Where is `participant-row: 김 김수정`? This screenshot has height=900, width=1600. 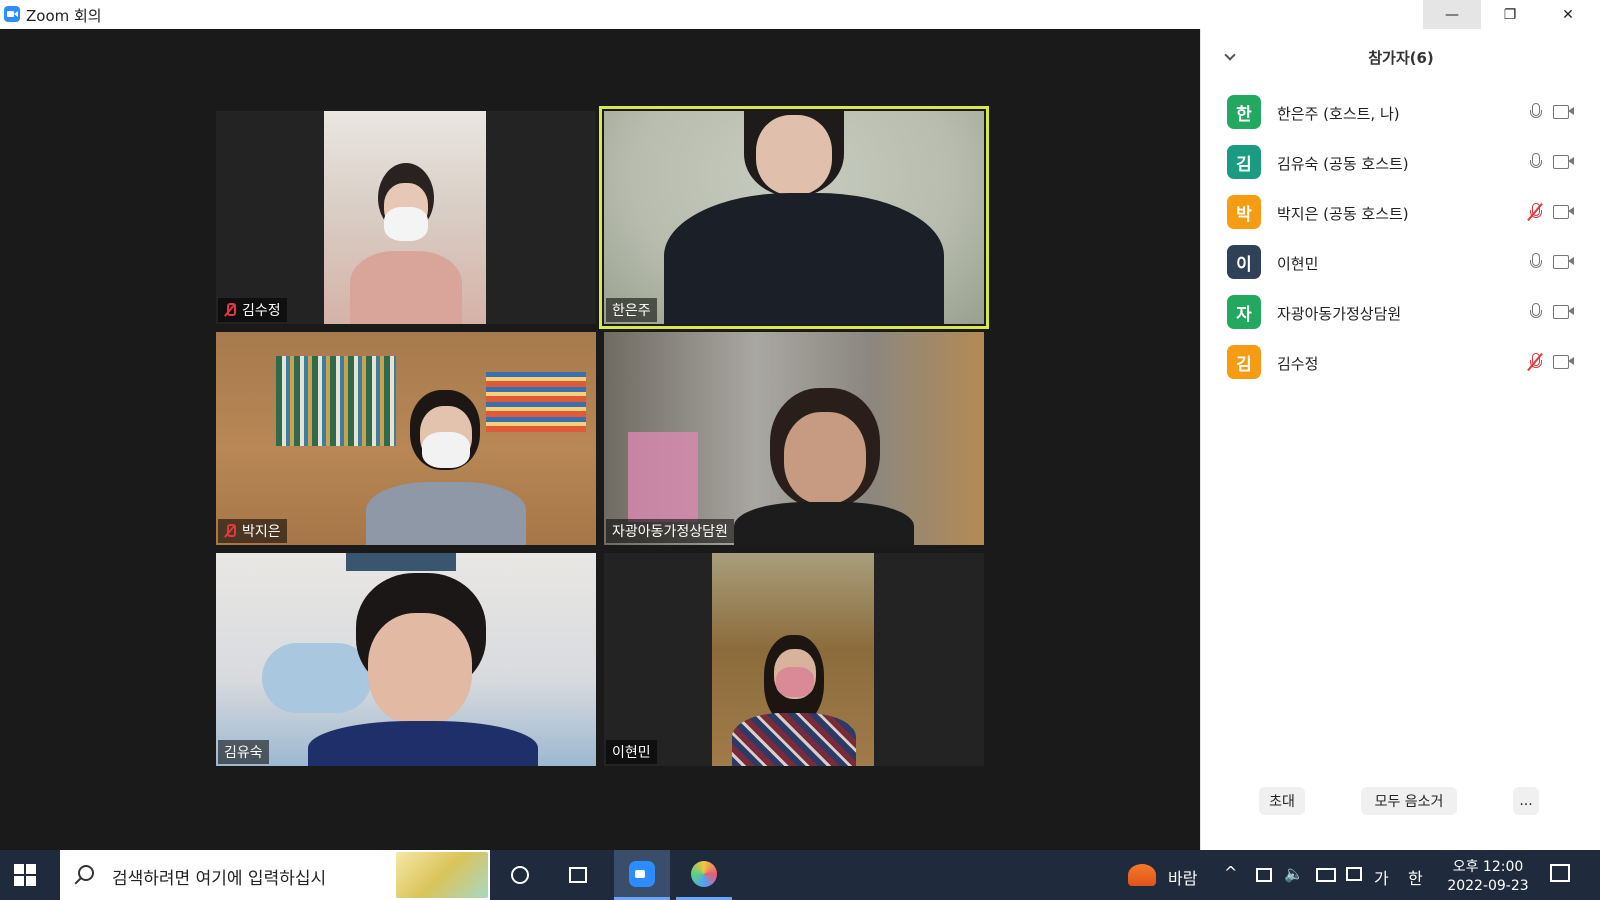
participant-row: 김 김수정 is located at coordinates (1400, 364).